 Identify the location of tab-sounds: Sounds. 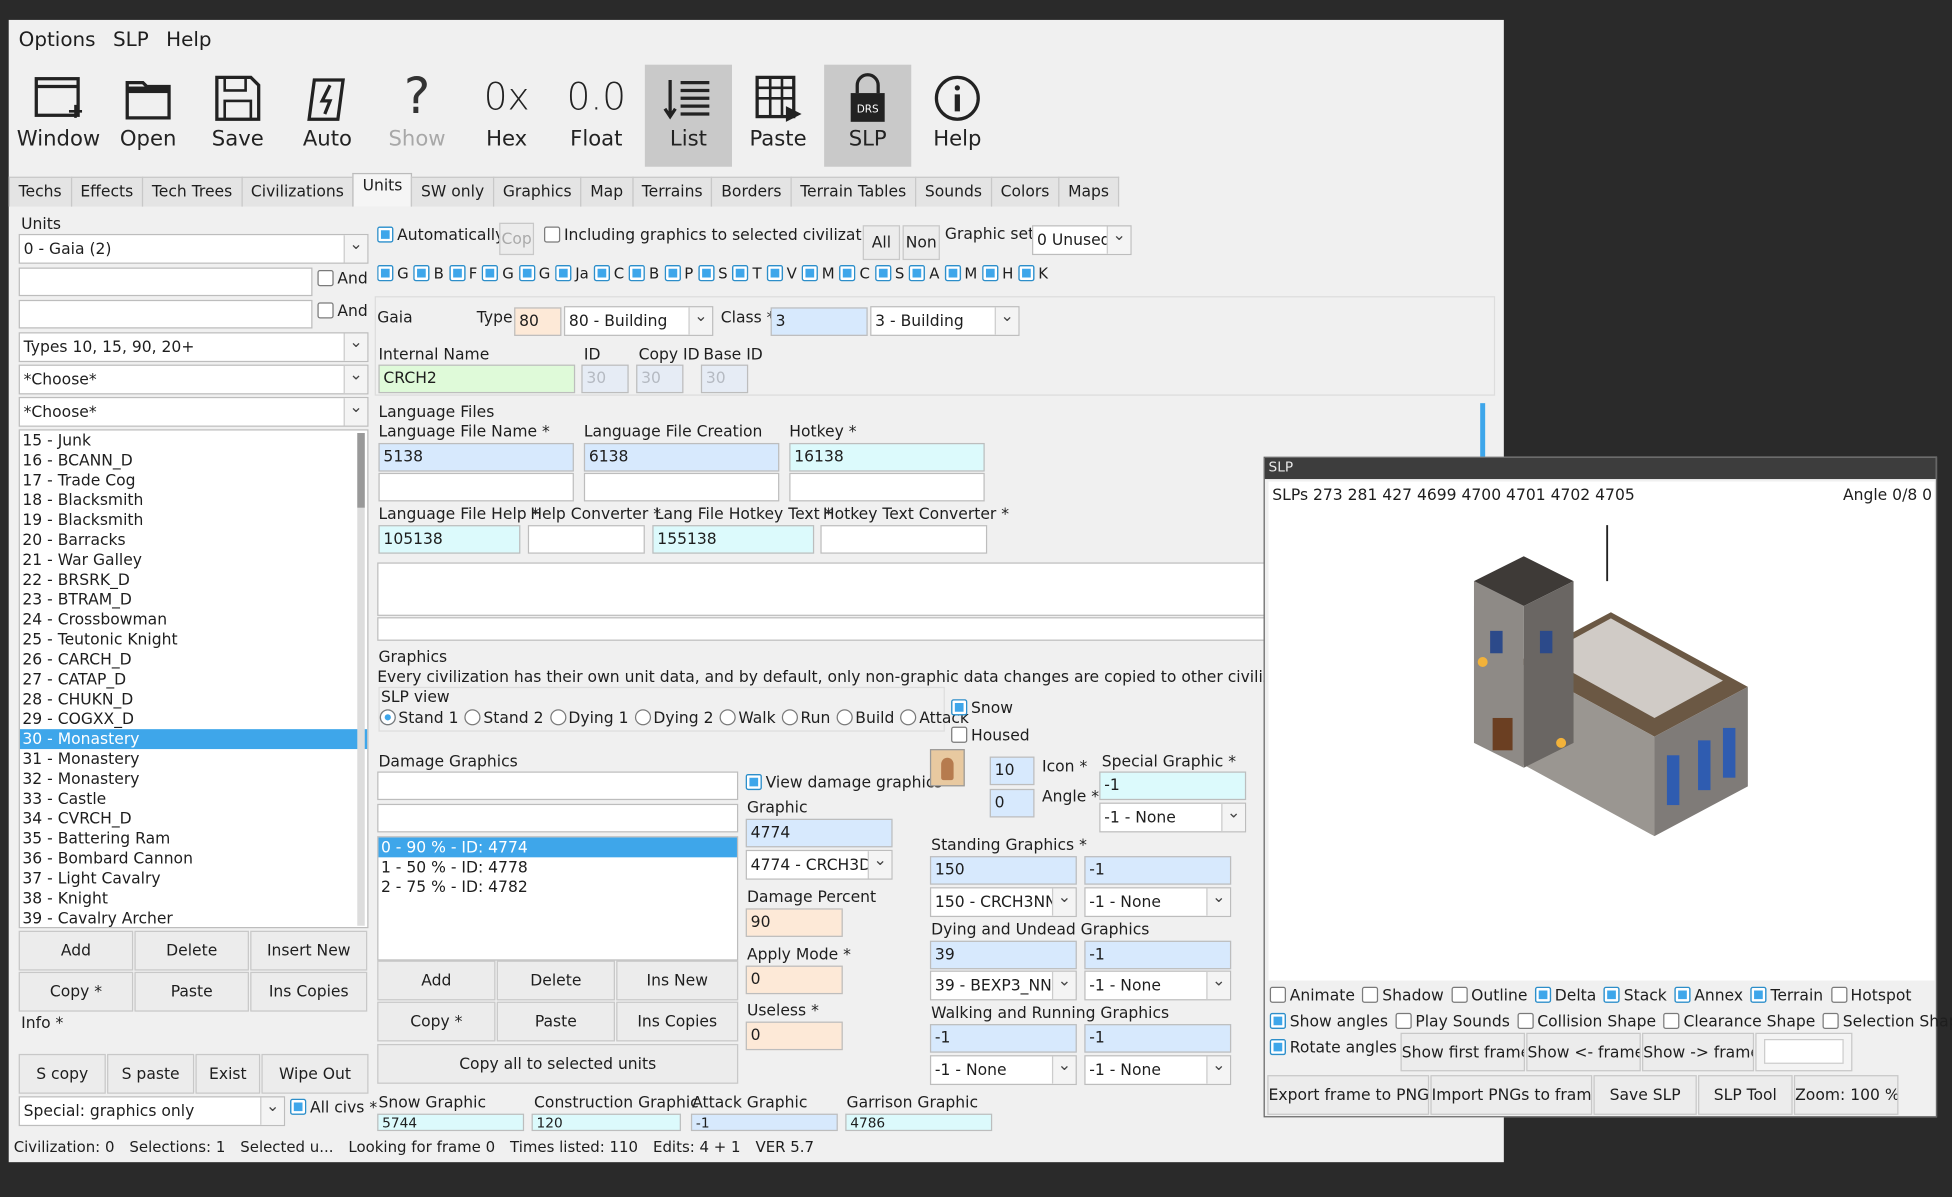
(953, 191).